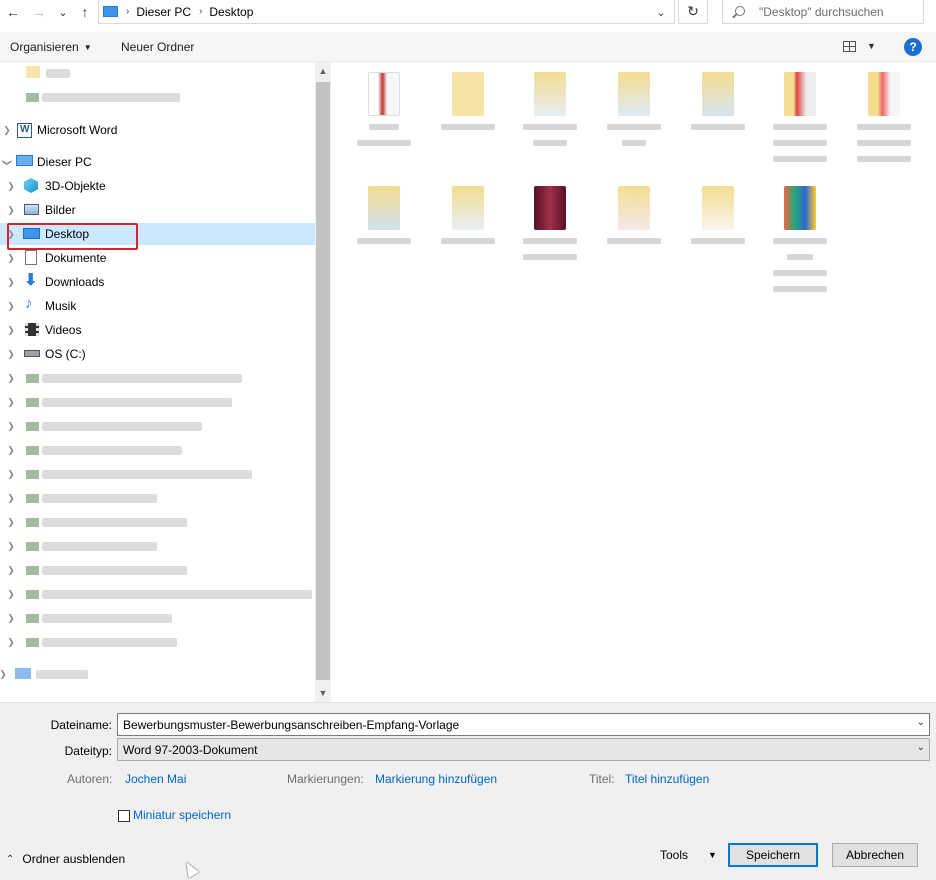 The height and width of the screenshot is (880, 936). What do you see at coordinates (163, 12) in the screenshot?
I see `breadcrumb-this-pc: Dieser PC` at bounding box center [163, 12].